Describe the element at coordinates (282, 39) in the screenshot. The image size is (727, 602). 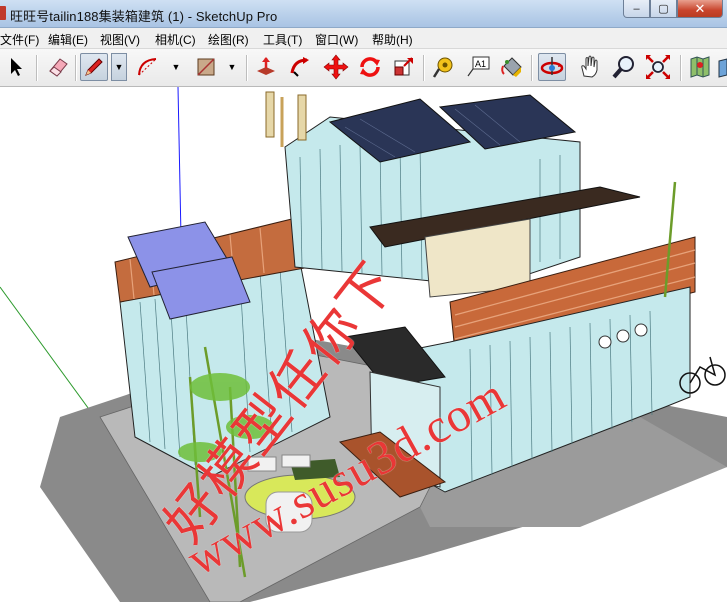
I see `menu-tools: 工具(T)` at that location.